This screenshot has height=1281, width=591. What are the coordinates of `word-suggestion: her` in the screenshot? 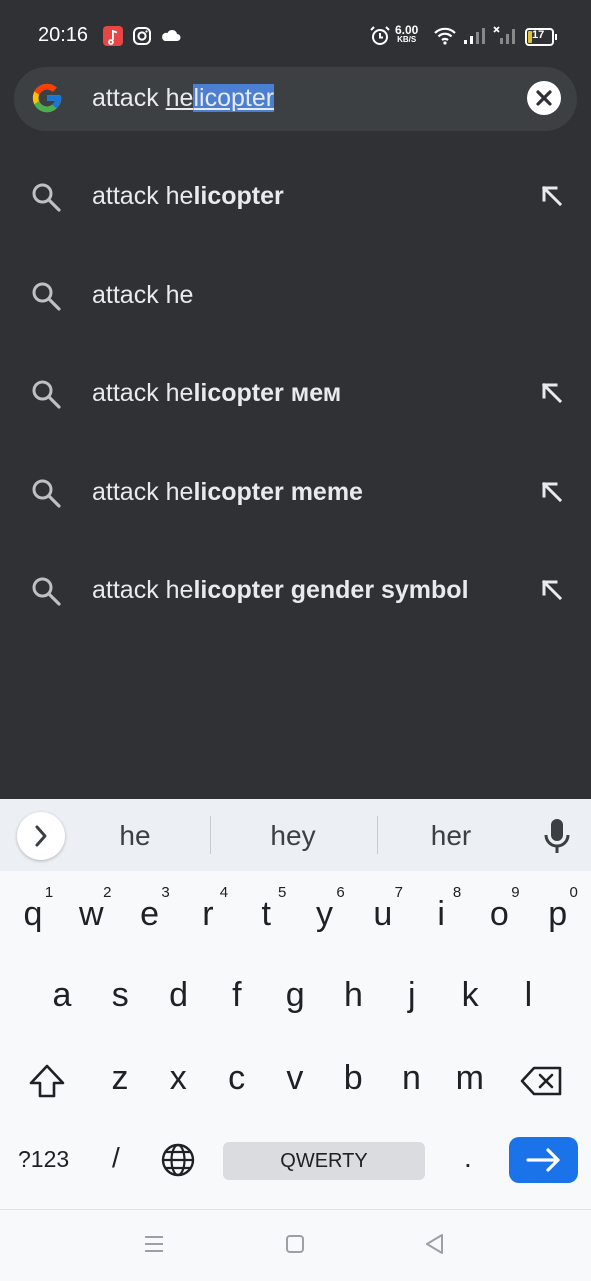 It's located at (451, 836).